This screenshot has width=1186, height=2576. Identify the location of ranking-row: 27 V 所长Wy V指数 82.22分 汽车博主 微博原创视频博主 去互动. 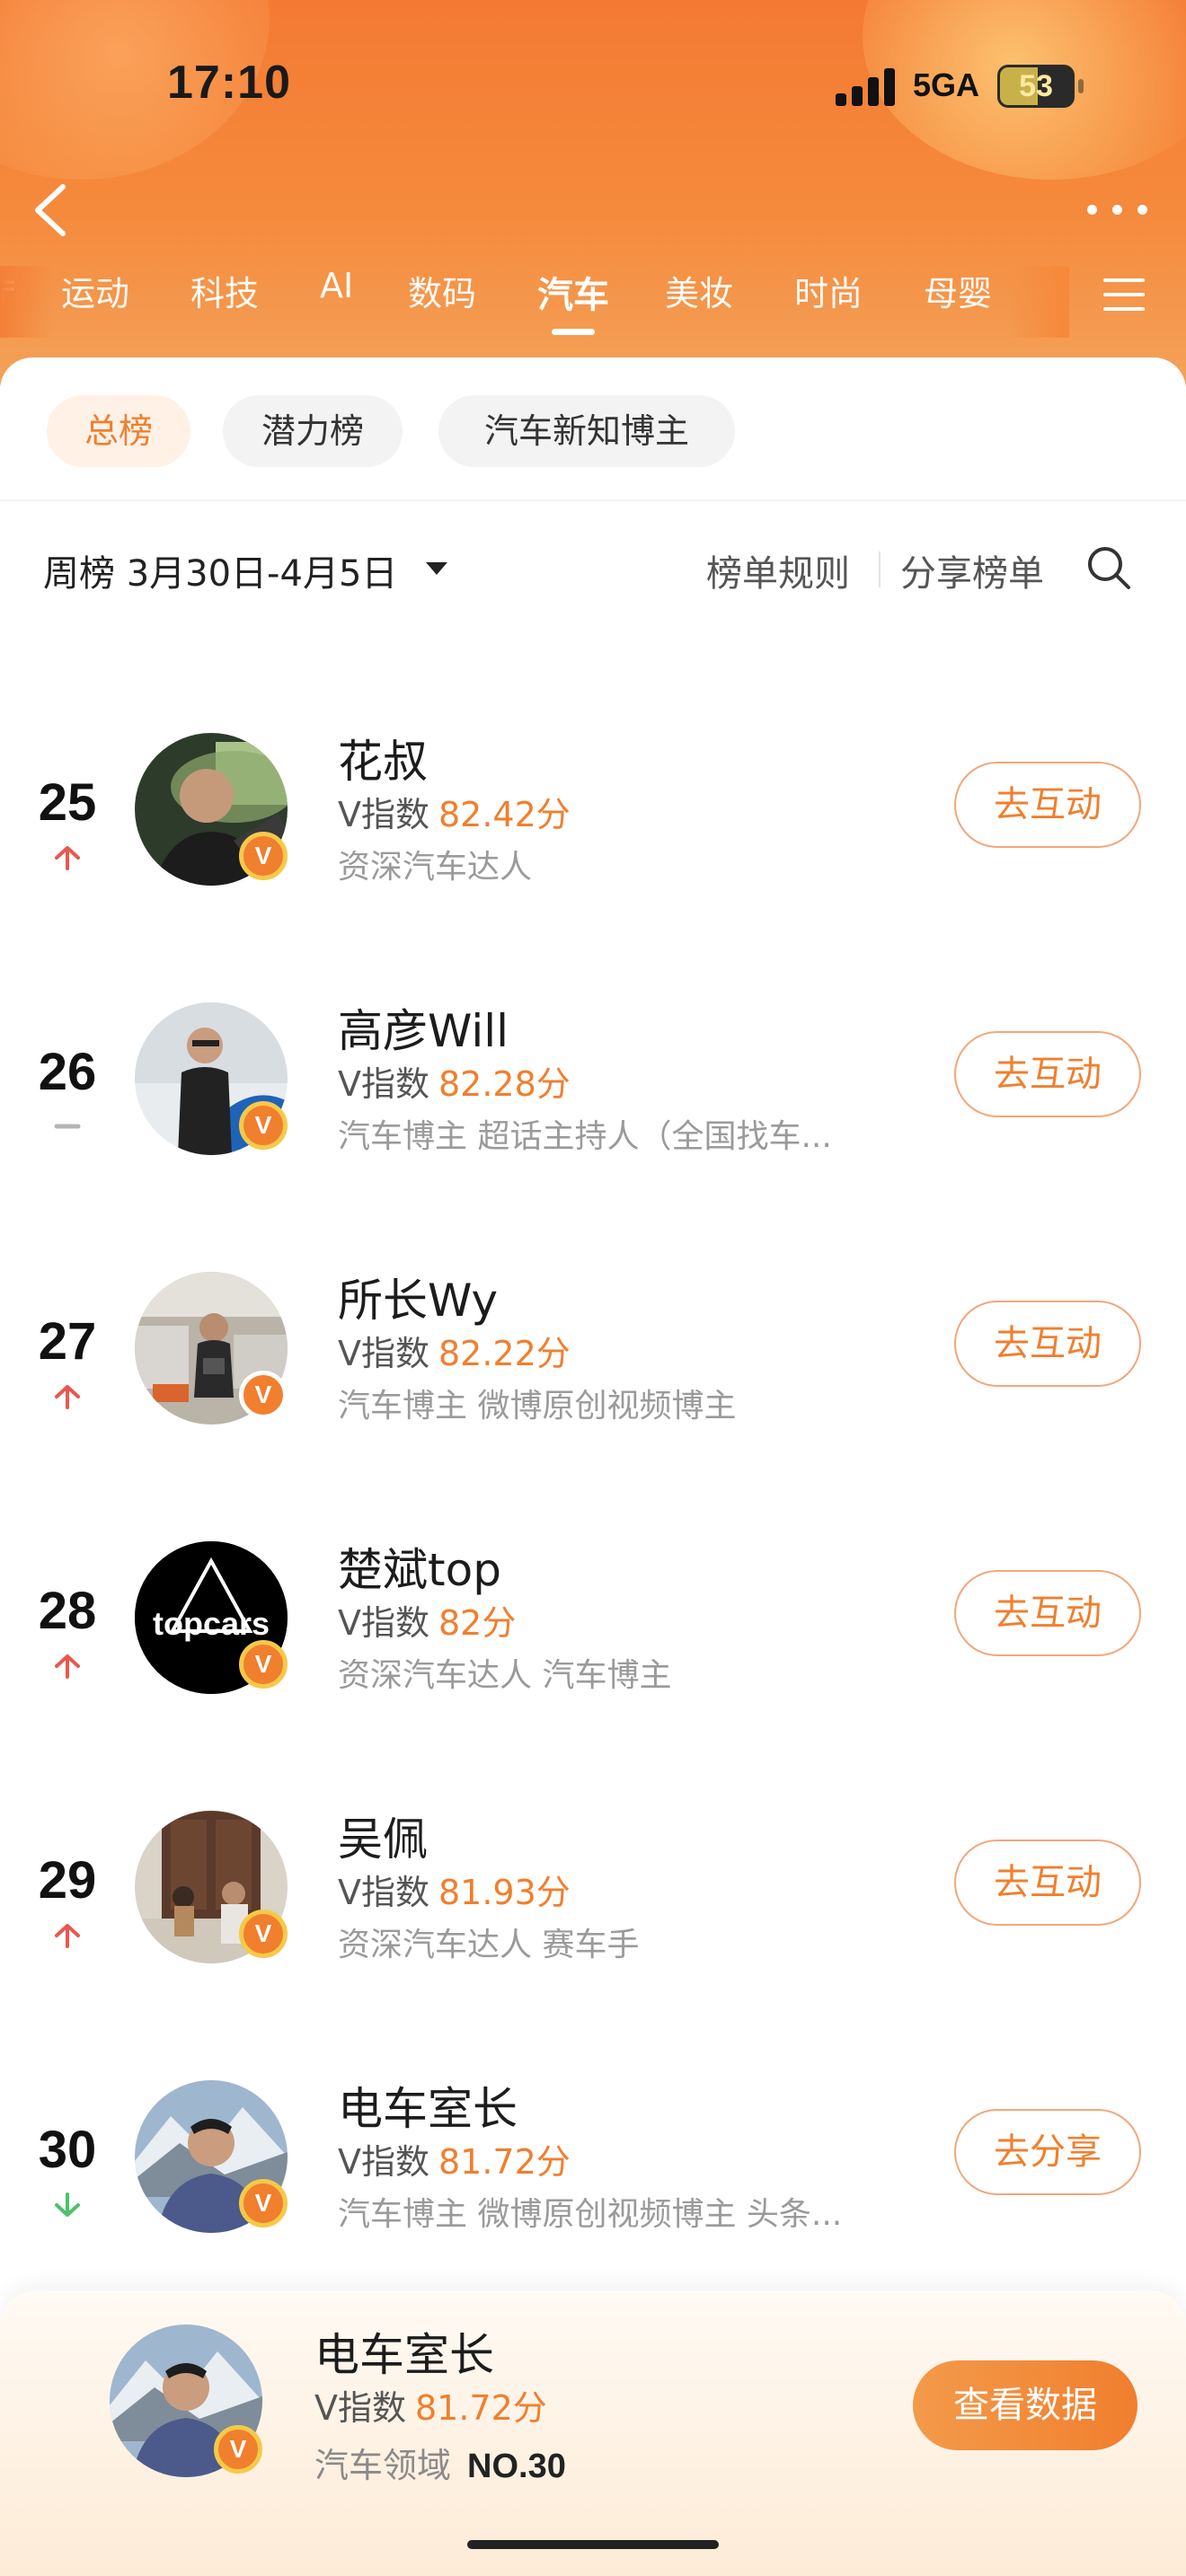
(593, 1399).